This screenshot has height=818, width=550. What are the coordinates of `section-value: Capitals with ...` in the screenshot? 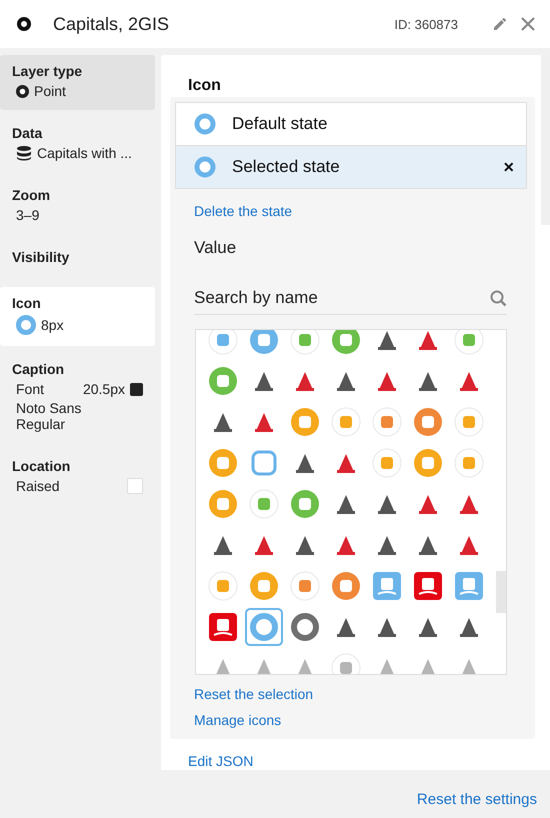 It's located at (84, 153).